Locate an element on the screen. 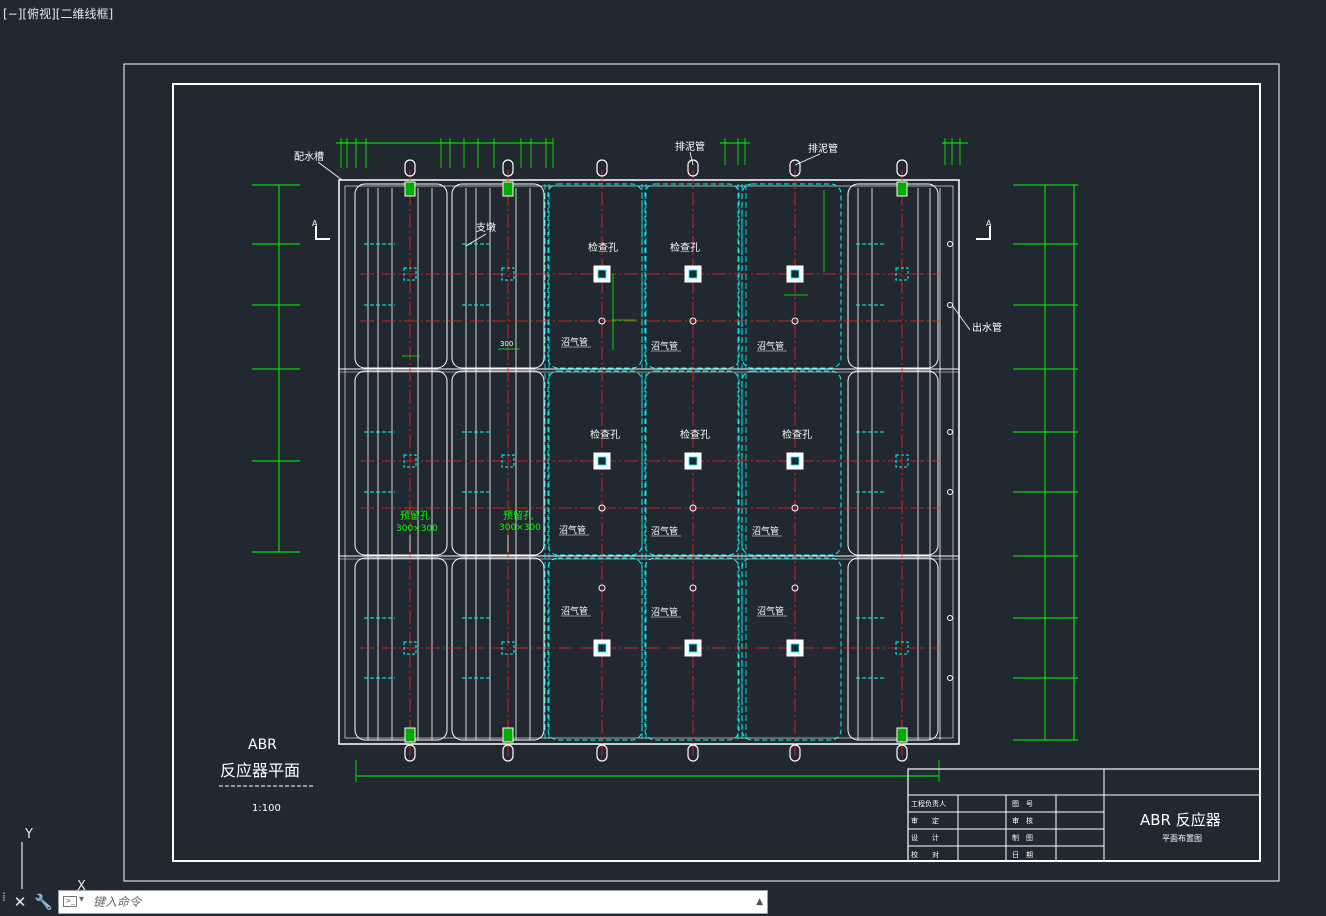 This screenshot has height=916, width=1326. label-mud-pipe-2: 排泥管 is located at coordinates (823, 148).